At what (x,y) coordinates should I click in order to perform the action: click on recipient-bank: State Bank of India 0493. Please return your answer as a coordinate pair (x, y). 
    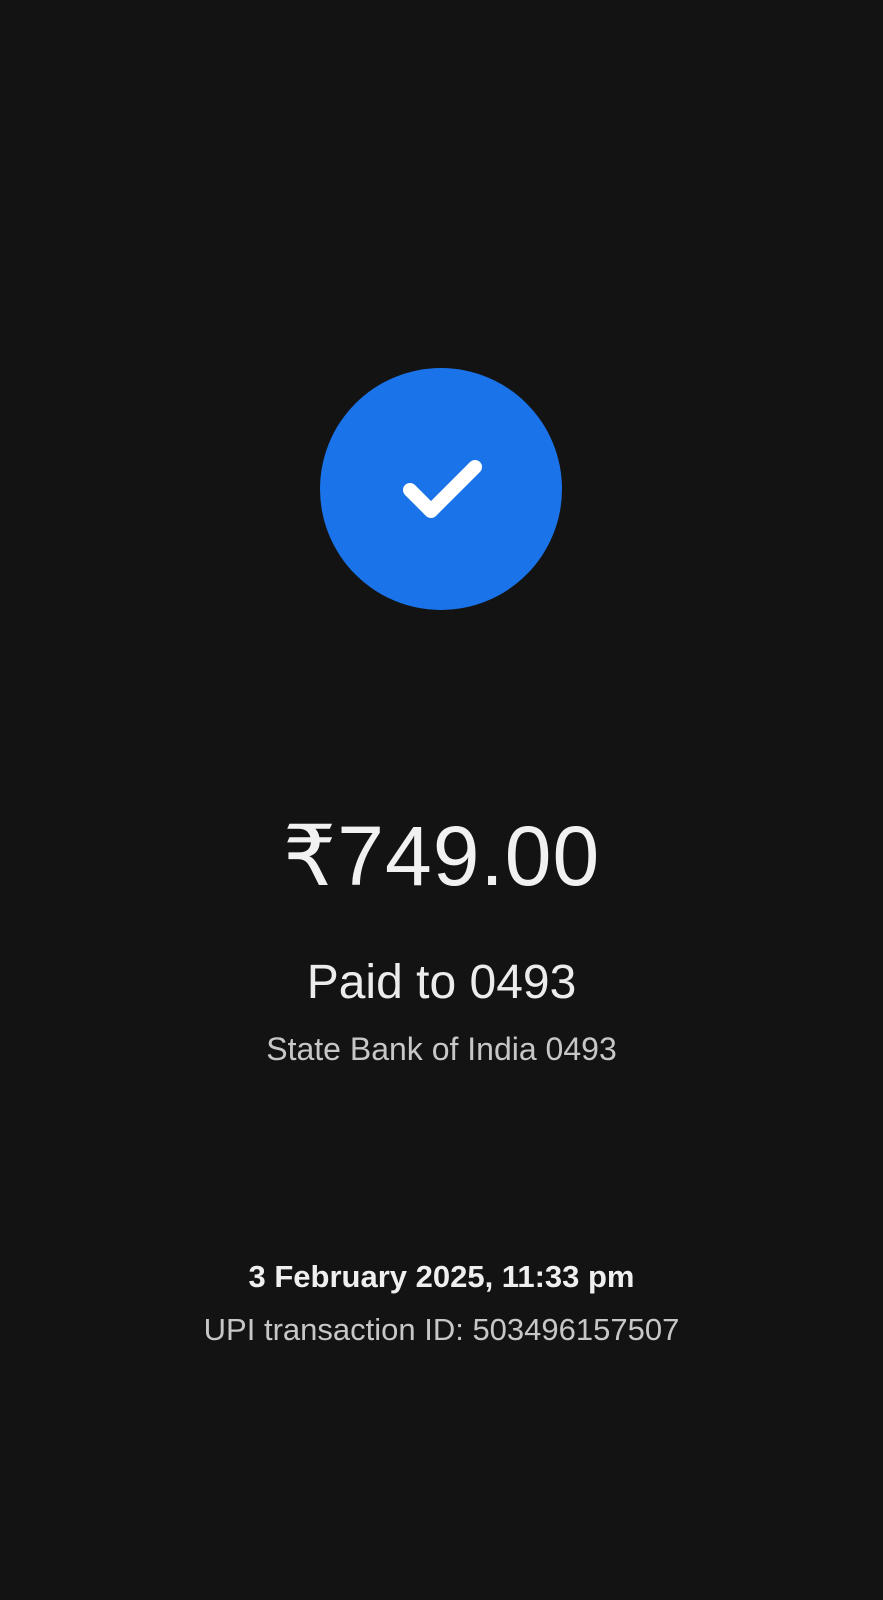
    Looking at the image, I should click on (441, 1049).